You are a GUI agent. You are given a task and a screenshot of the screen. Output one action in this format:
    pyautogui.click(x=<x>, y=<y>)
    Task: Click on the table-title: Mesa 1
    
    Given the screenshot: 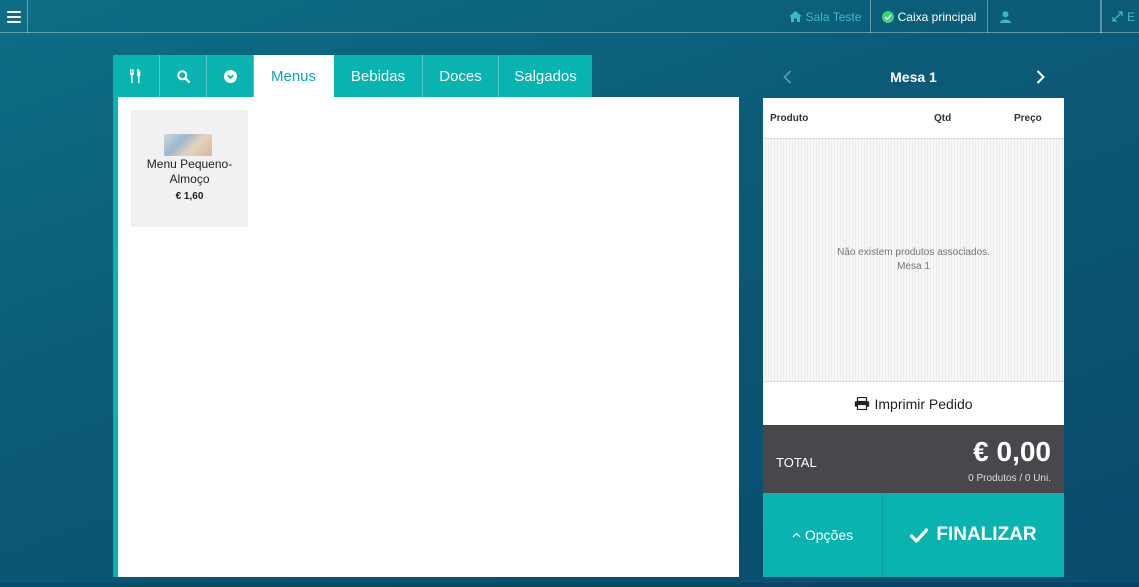 What is the action you would take?
    pyautogui.click(x=913, y=77)
    